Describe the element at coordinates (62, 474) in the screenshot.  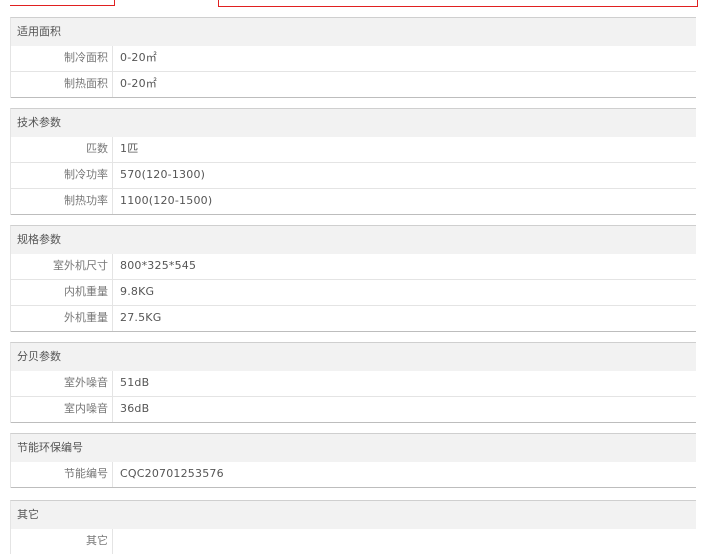
I see `spec-label: 节能编号` at that location.